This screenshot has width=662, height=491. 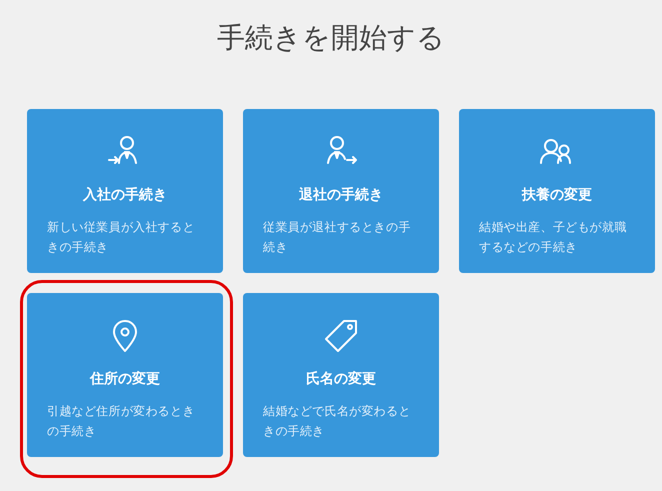 I want to click on procedure-card: 退社の手続き 従業員が退社するときの手続き, so click(x=341, y=191).